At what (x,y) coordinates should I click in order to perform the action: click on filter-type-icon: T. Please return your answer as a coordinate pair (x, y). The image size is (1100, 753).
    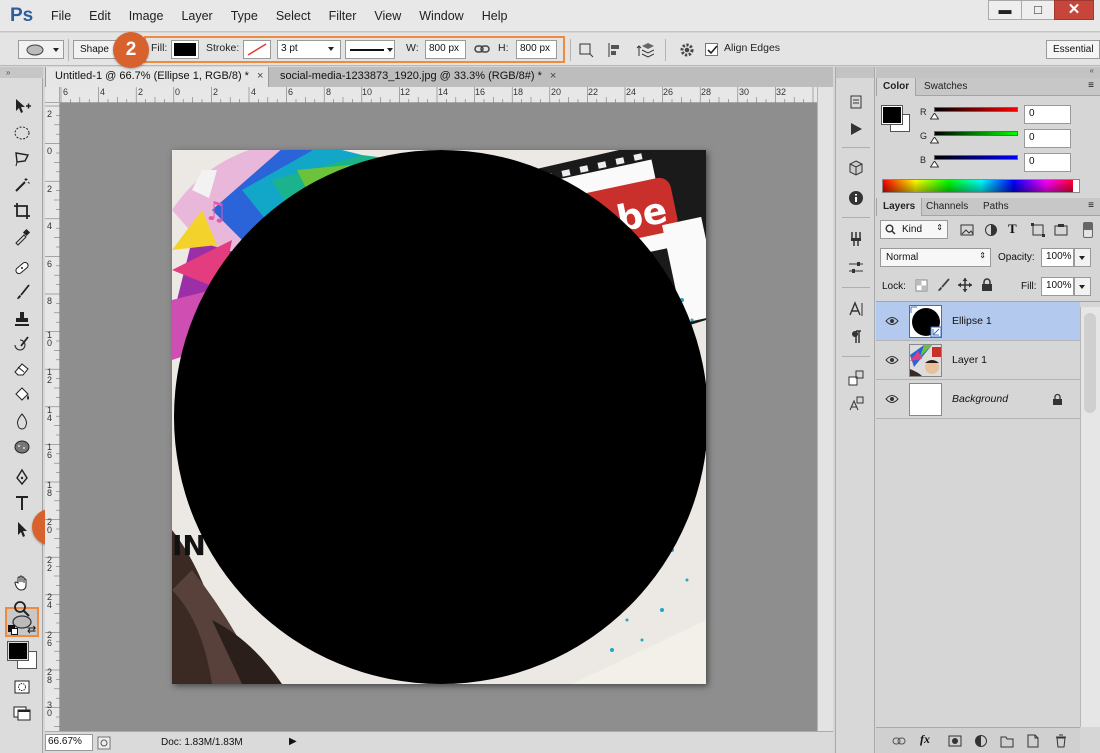
    Looking at the image, I should click on (1012, 229).